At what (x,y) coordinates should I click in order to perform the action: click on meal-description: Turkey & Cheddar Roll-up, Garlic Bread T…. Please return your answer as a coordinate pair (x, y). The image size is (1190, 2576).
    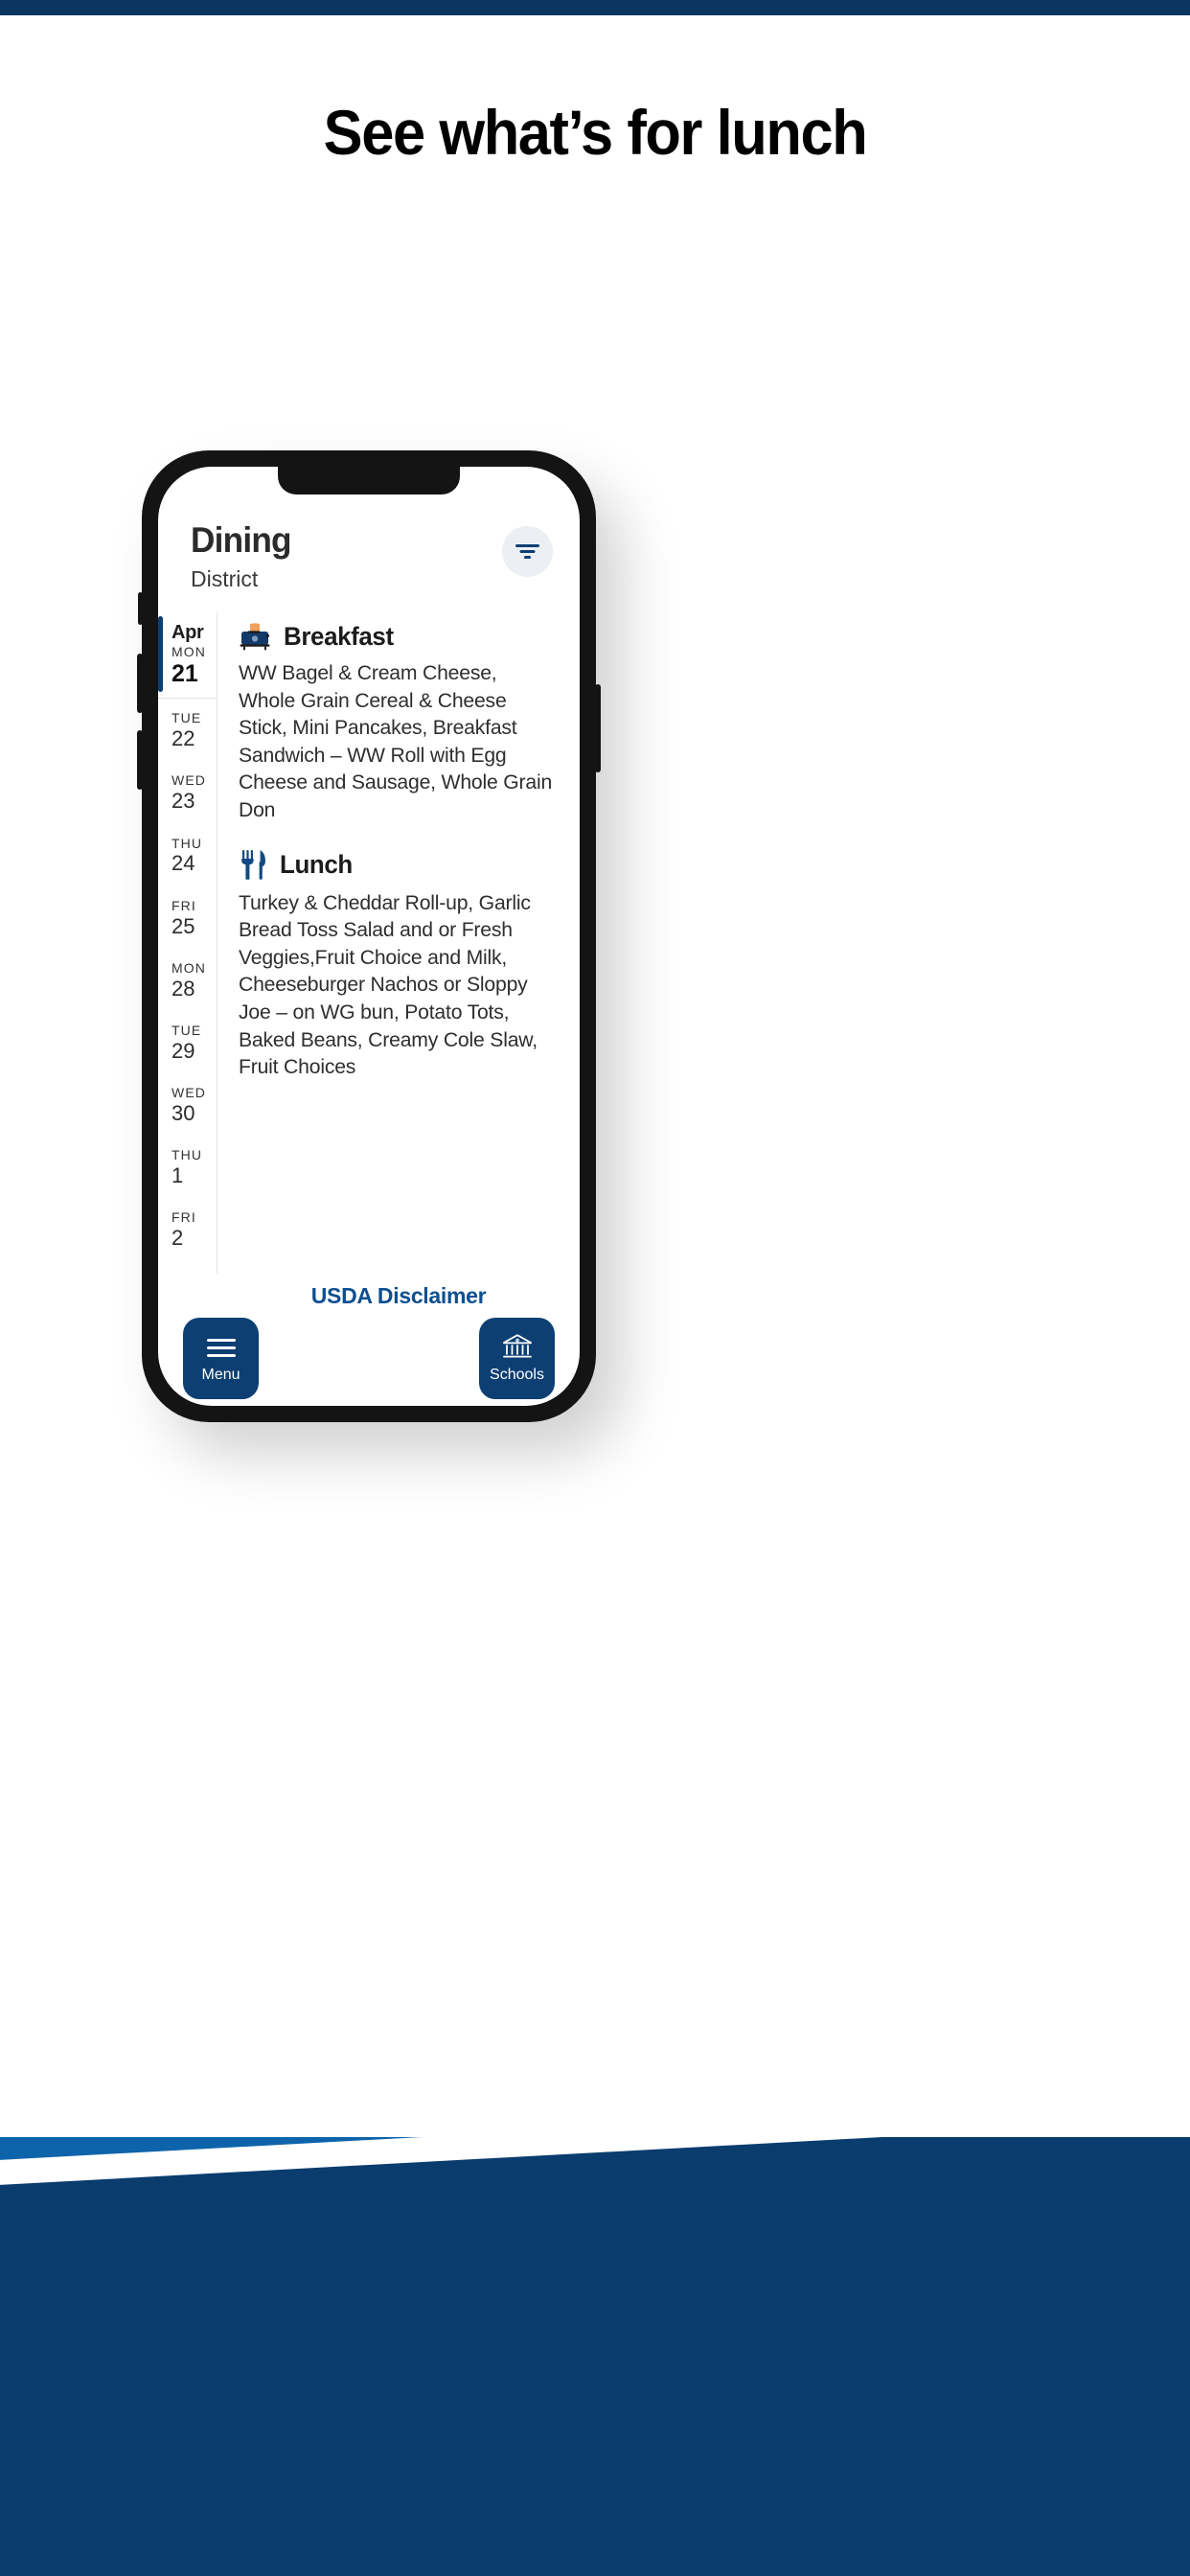
    Looking at the image, I should click on (389, 985).